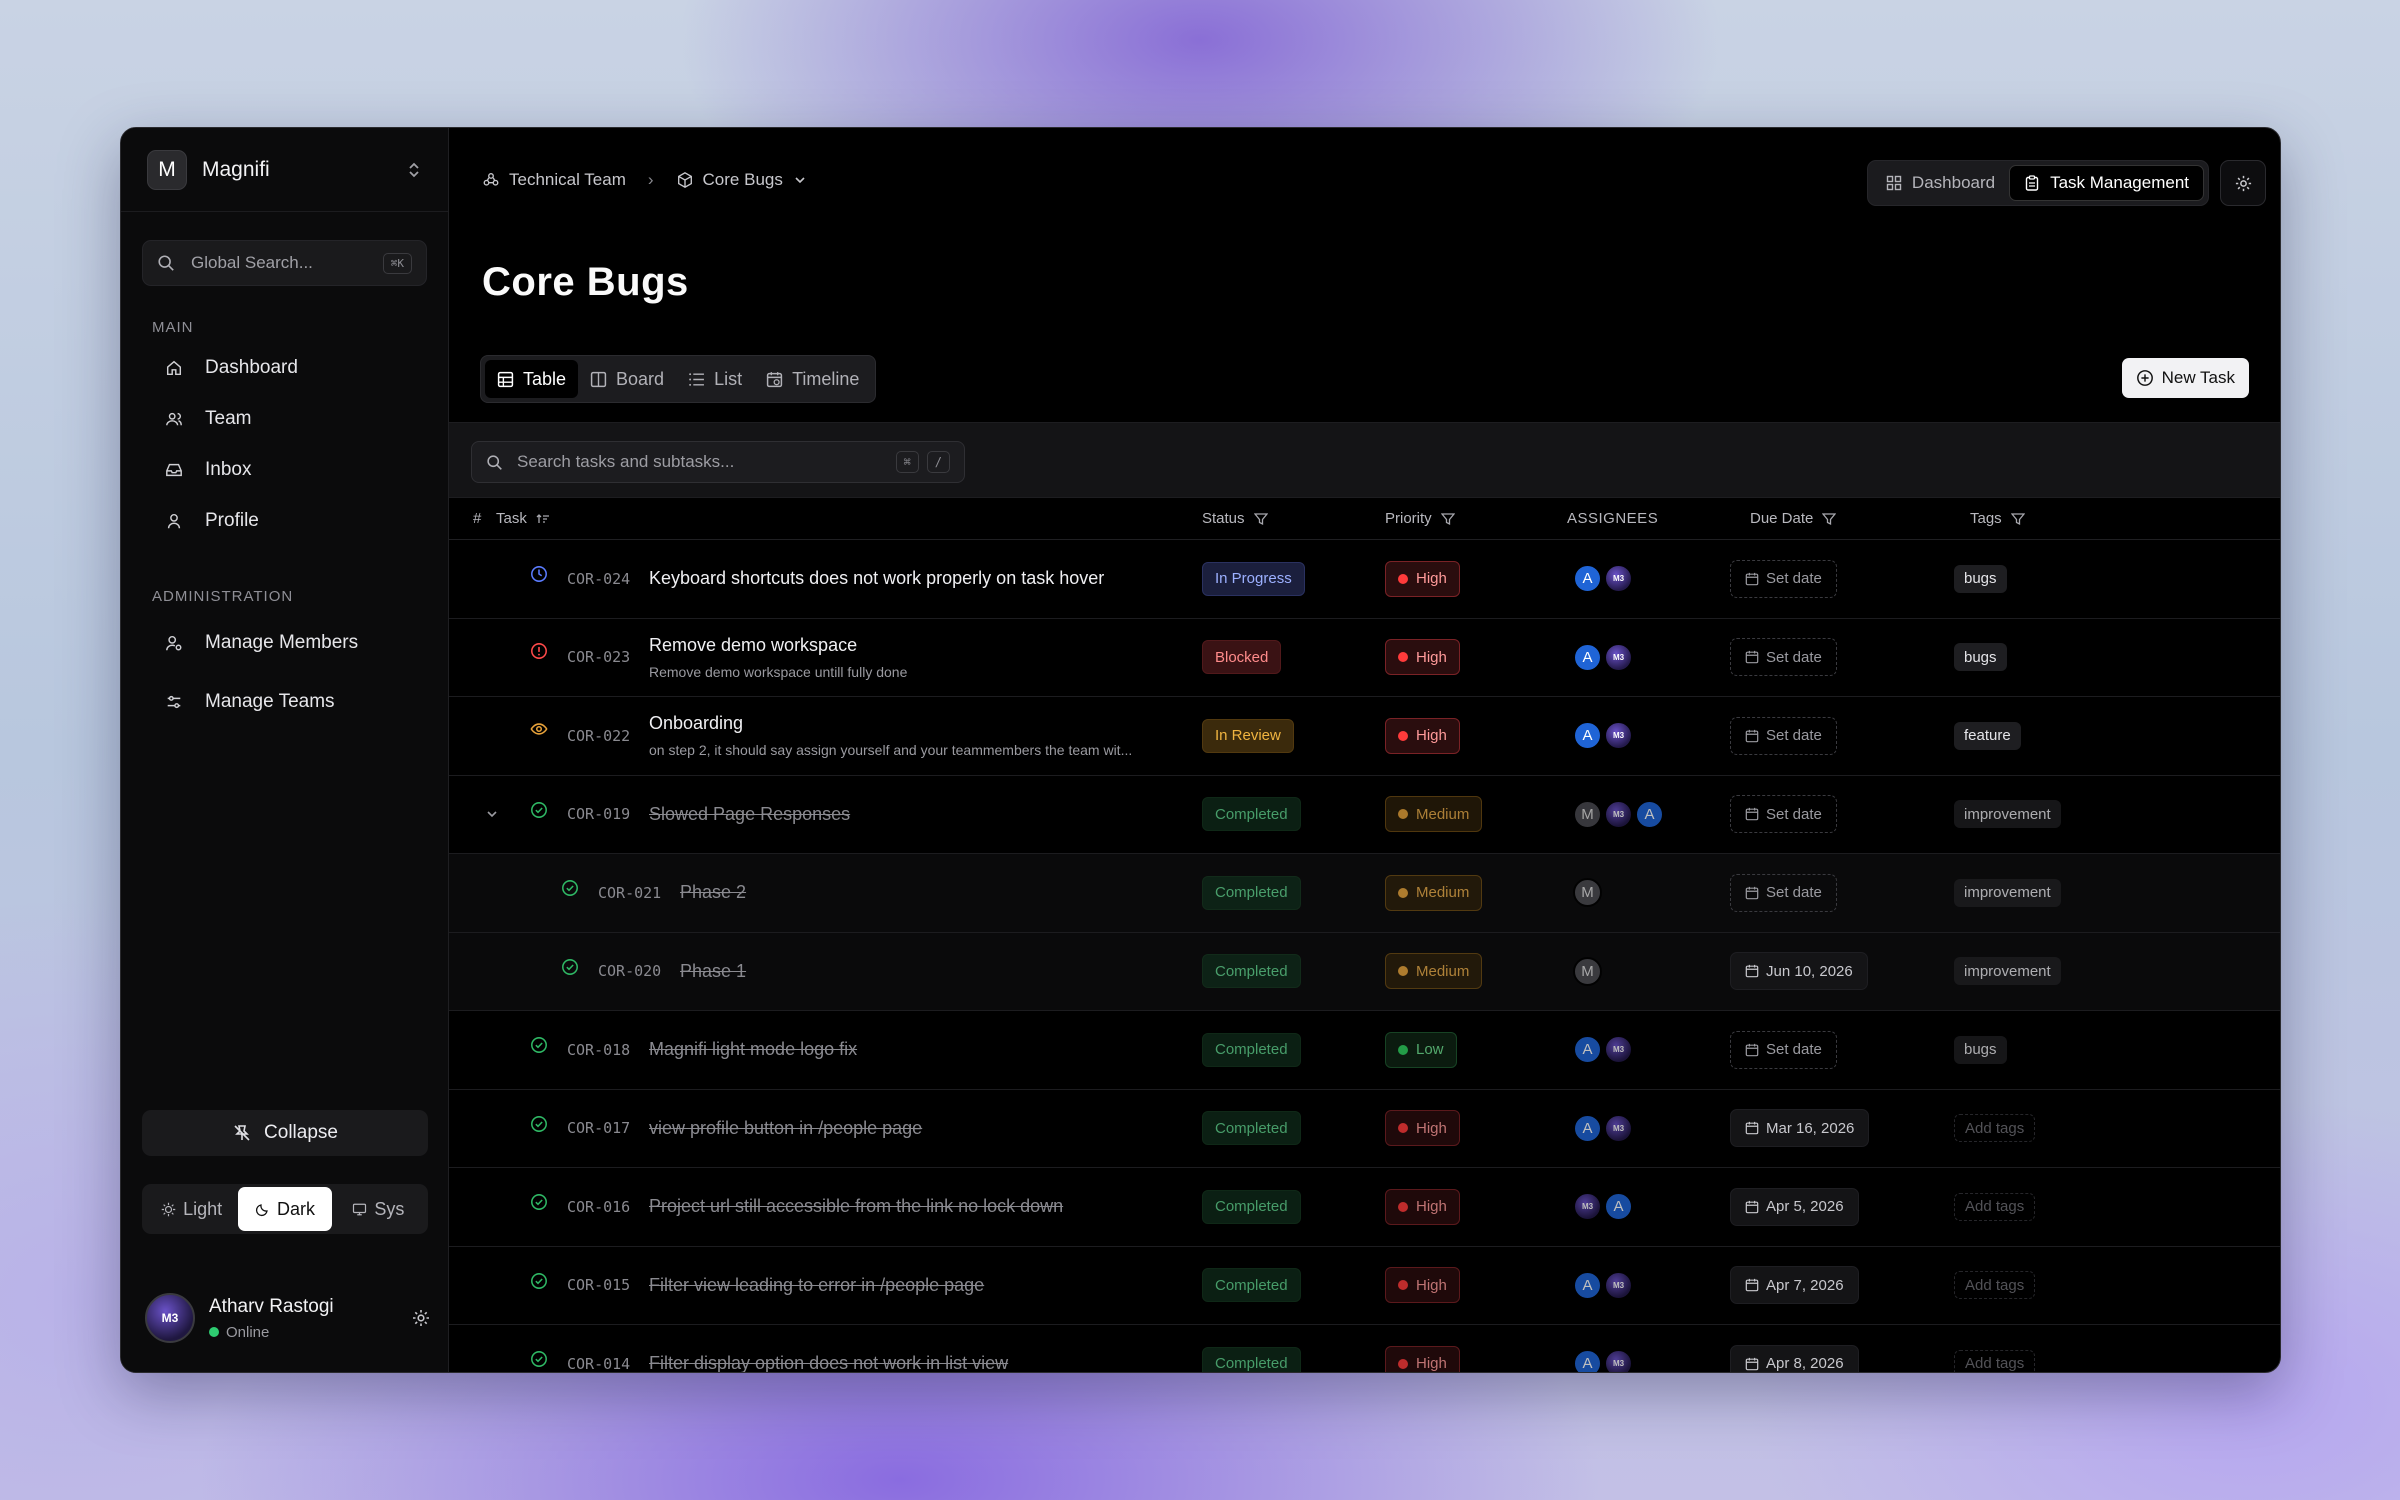  I want to click on status-badge: In Progress, so click(1253, 578).